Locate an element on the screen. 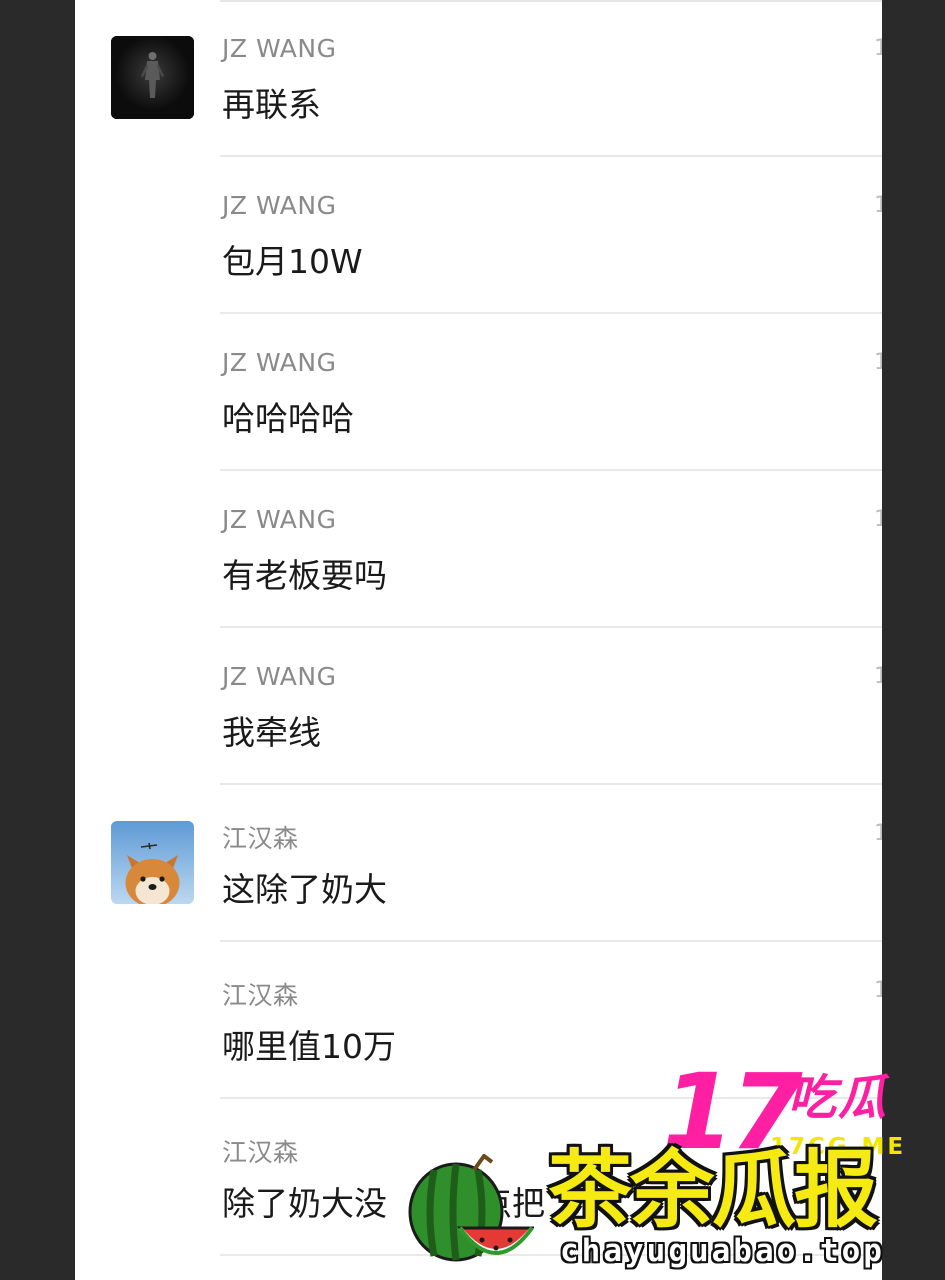 The width and height of the screenshot is (945, 1280). message-item: JZ WANG 有老板要吗 1 is located at coordinates (478, 549).